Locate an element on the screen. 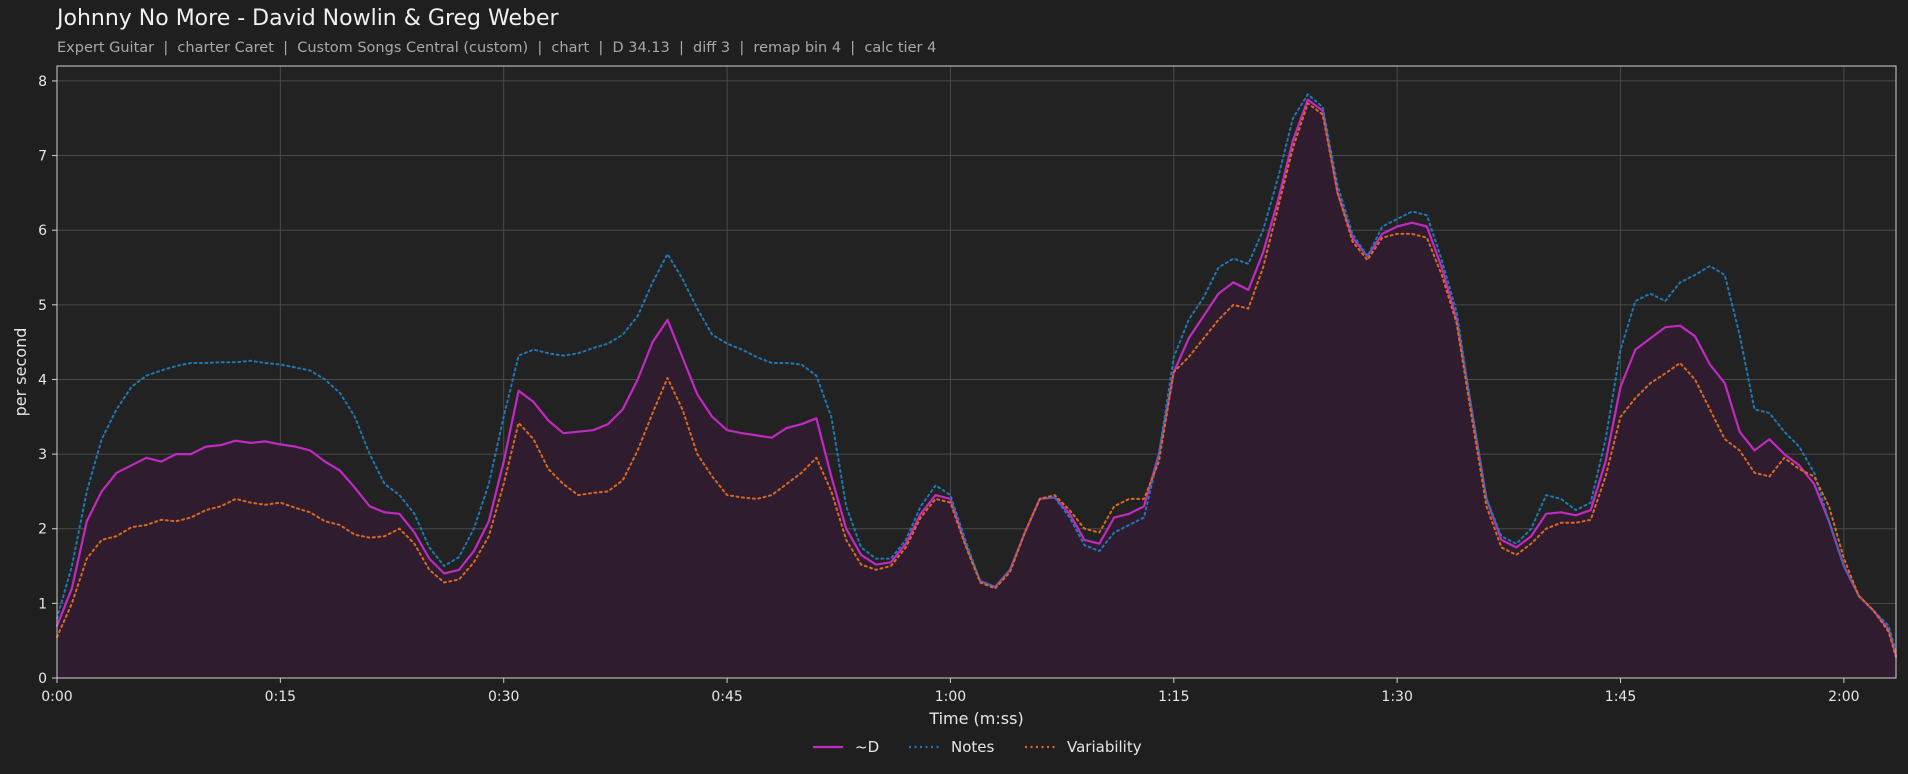 This screenshot has height=774, width=1908. y-axis-label: per second is located at coordinates (20, 372).